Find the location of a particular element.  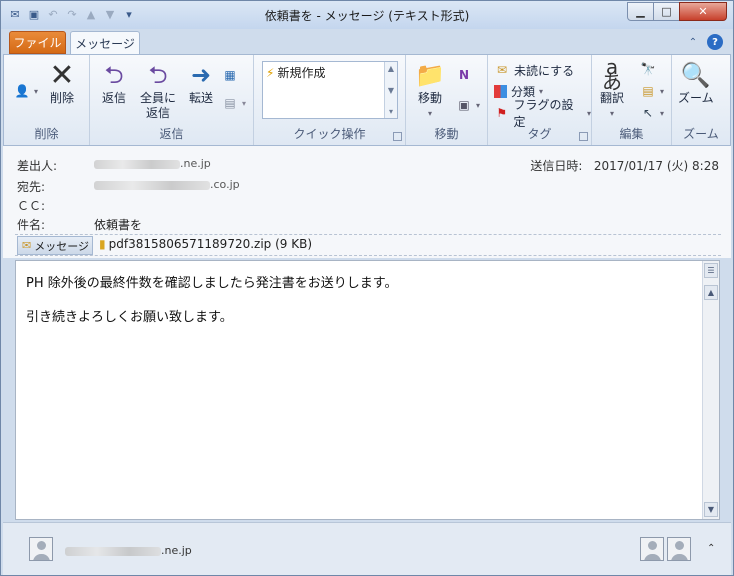

minimize-button: ▁ is located at coordinates (640, 11).